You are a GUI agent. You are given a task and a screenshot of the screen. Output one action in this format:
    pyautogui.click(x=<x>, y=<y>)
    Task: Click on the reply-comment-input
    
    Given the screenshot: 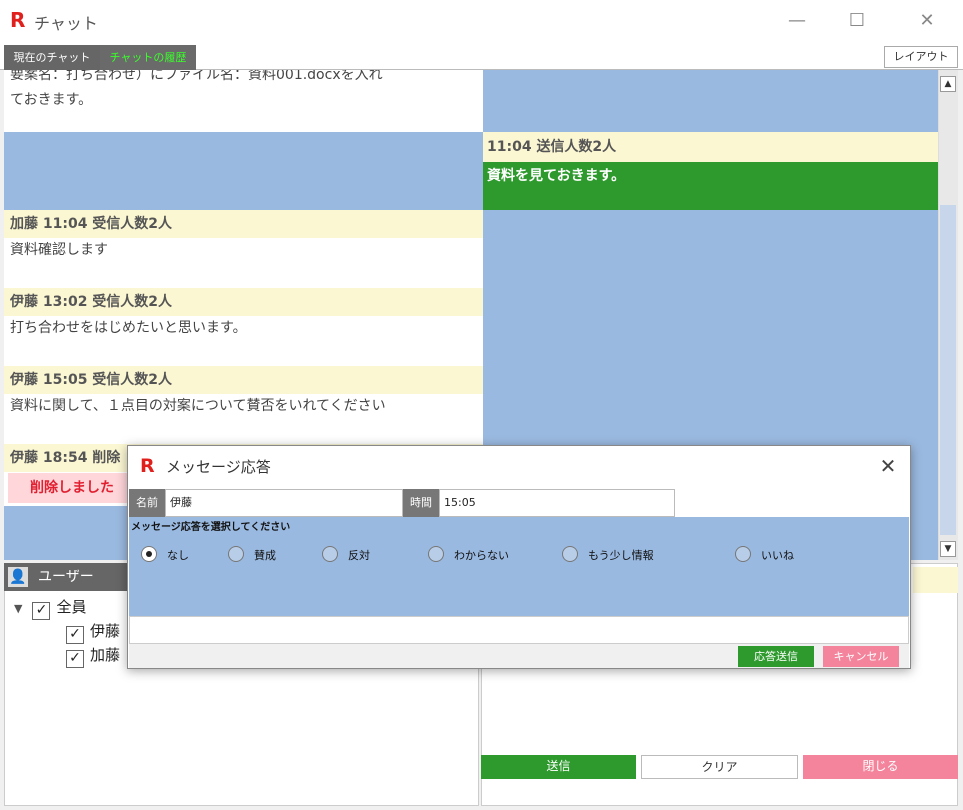 What is the action you would take?
    pyautogui.click(x=519, y=630)
    